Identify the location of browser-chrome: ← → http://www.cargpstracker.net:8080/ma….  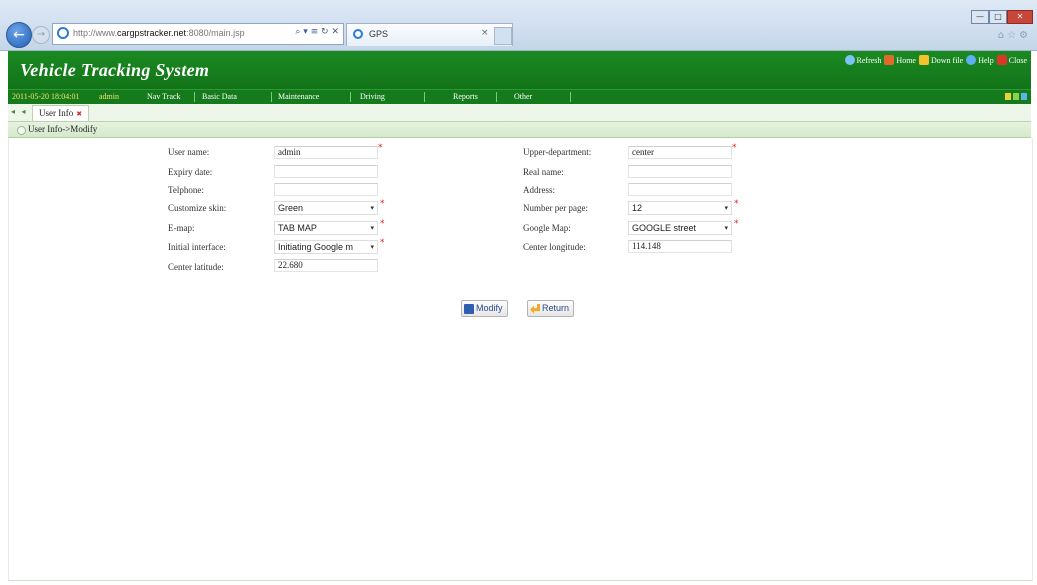
(518, 25).